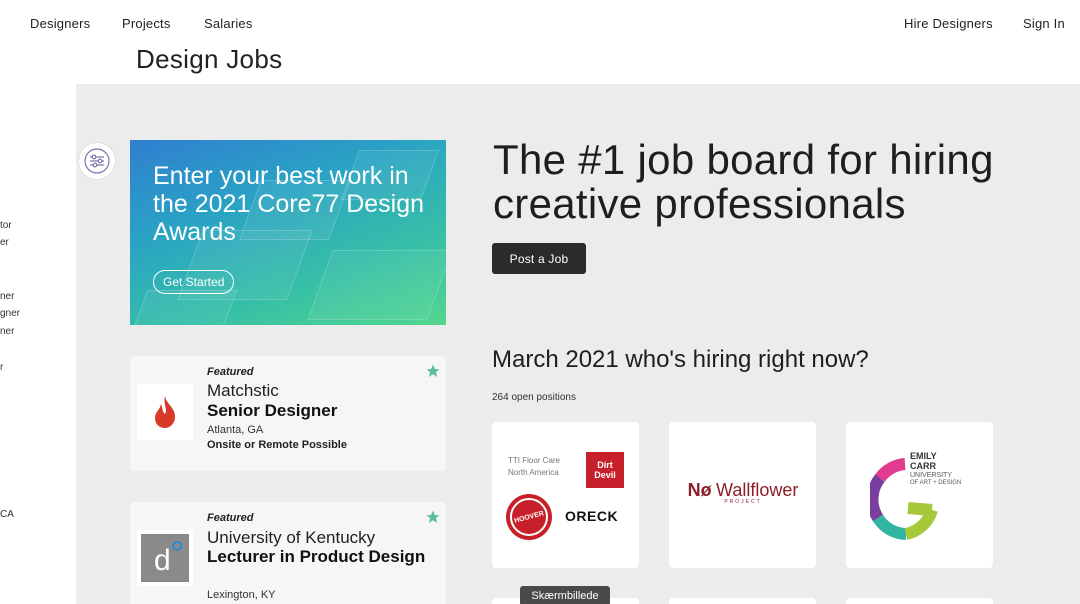 This screenshot has height=604, width=1080. What do you see at coordinates (919, 495) in the screenshot?
I see `employer-tile-emily-carr: EMILY CARR UNIVERSITY OF ART + DESIGN` at bounding box center [919, 495].